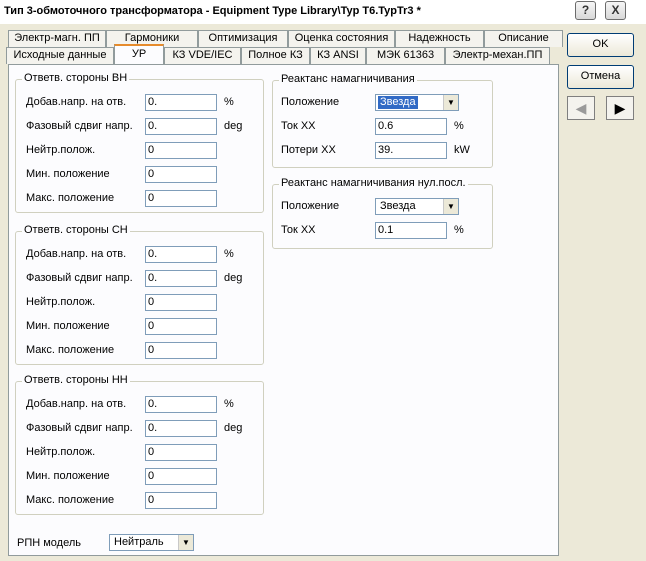 The height and width of the screenshot is (561, 646). Describe the element at coordinates (76, 102) in the screenshot. I see `hv-add-voltage-label: Добав.напр. на отв.` at that location.